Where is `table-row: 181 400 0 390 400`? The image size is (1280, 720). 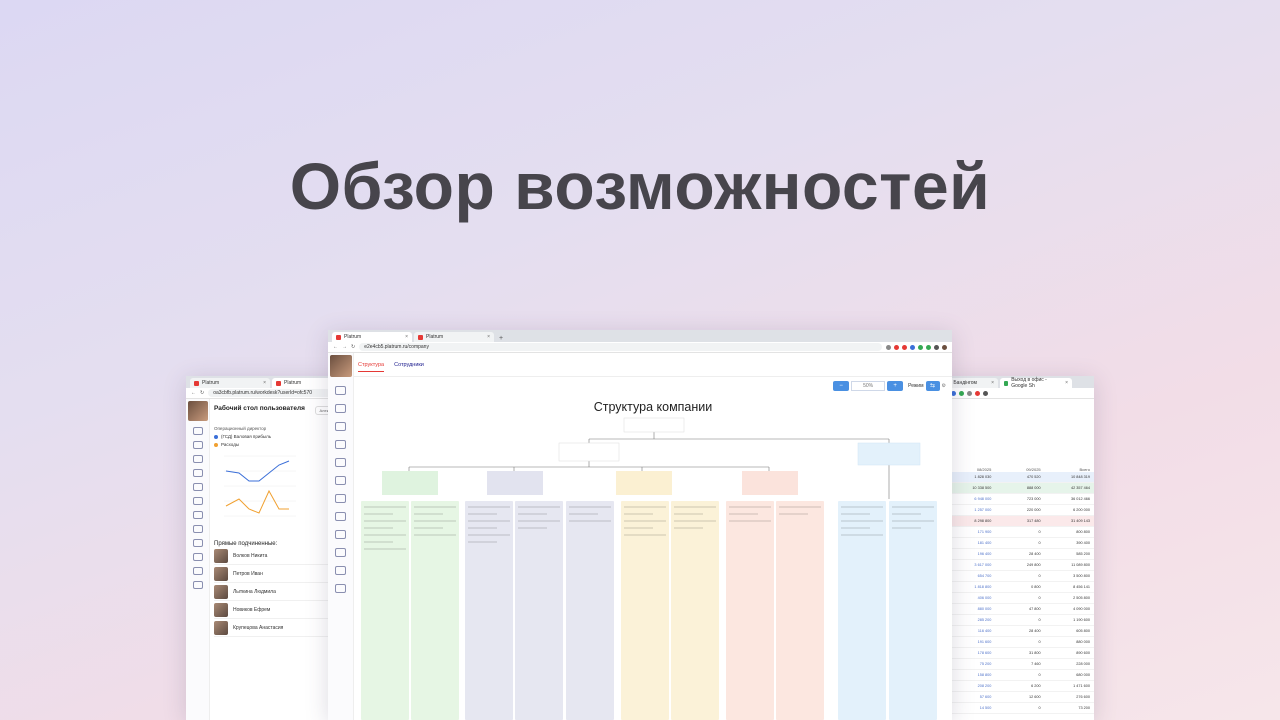 table-row: 181 400 0 390 400 is located at coordinates (1016, 543).